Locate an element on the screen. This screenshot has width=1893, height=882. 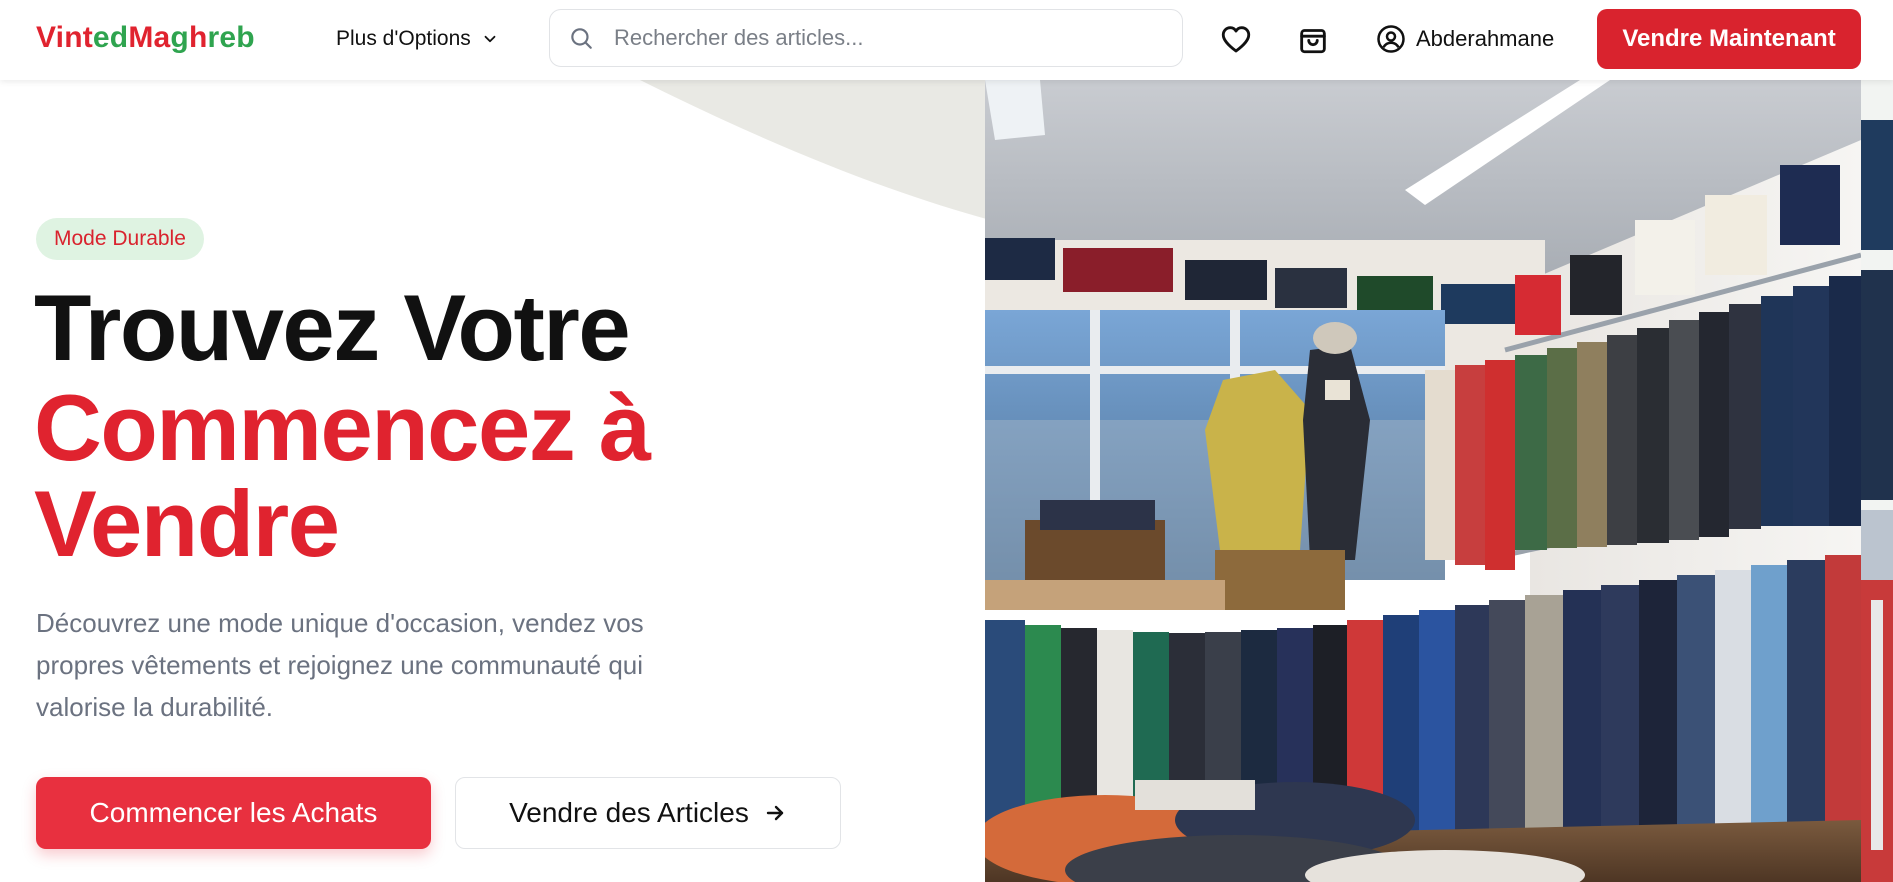
start-shopping-button: Commencer les Achats is located at coordinates (233, 813).